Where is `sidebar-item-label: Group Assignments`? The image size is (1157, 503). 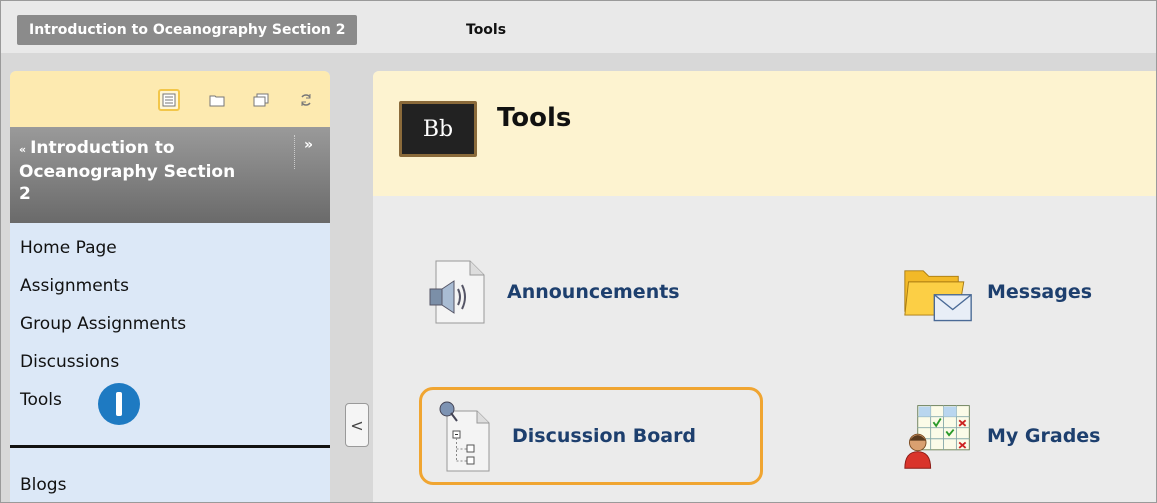
sidebar-item-label: Group Assignments is located at coordinates (103, 324).